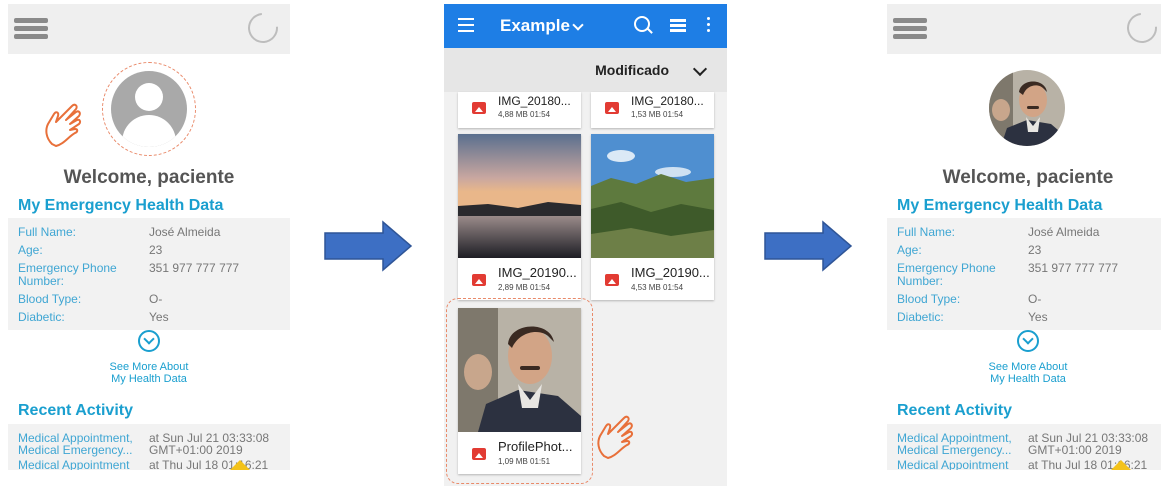  What do you see at coordinates (678, 26) in the screenshot?
I see `list-view-icon` at bounding box center [678, 26].